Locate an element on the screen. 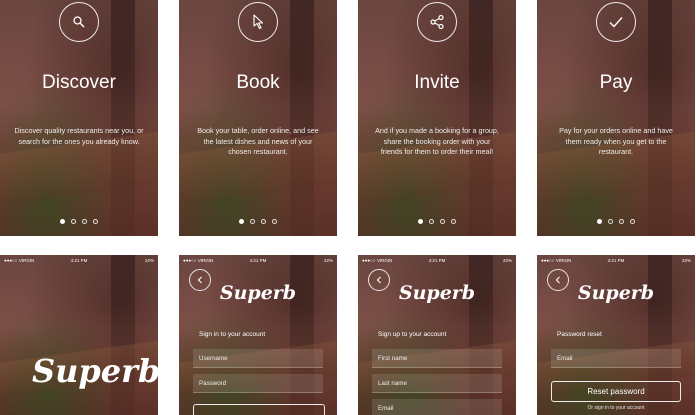 This screenshot has width=696, height=415. check-icon is located at coordinates (616, 22).